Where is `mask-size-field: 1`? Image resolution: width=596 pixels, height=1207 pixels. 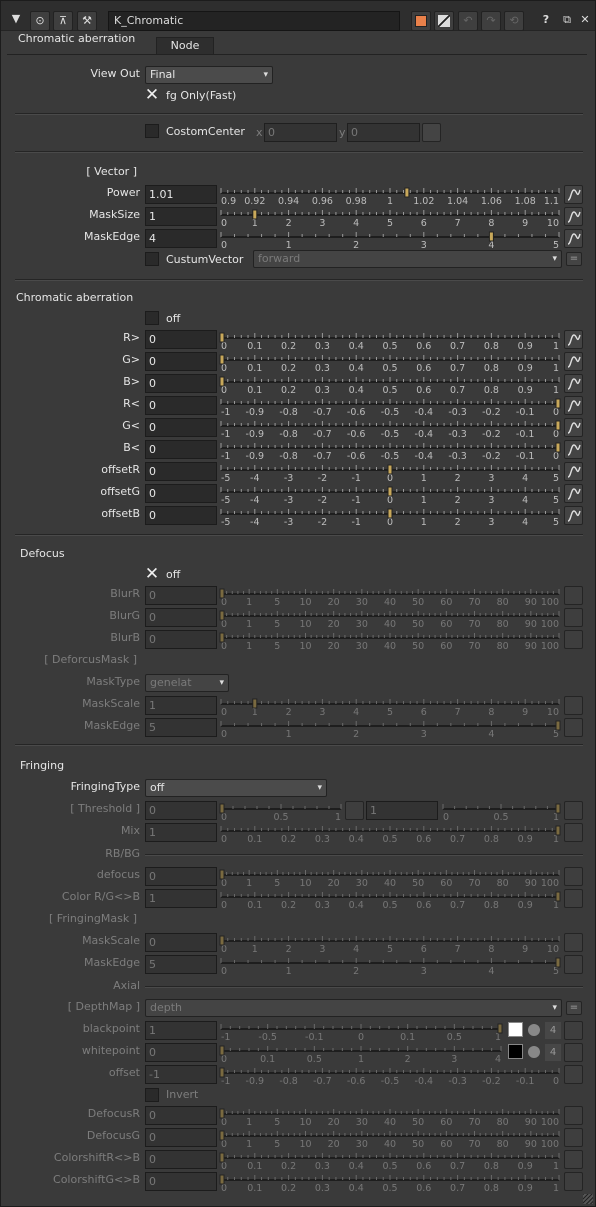
mask-size-field: 1 is located at coordinates (181, 216).